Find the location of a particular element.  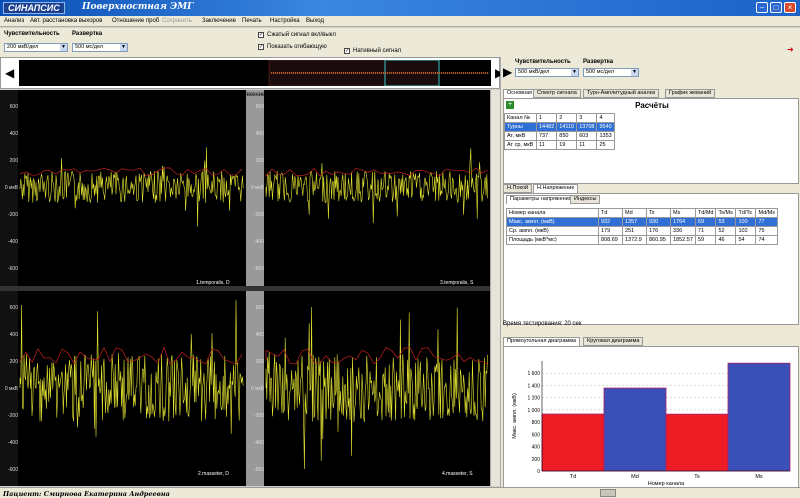

table-row: Номер канала Td Md Ts Ms Td/Md Ts/Ms Td/Ts Md/Ms is located at coordinates (642, 213).